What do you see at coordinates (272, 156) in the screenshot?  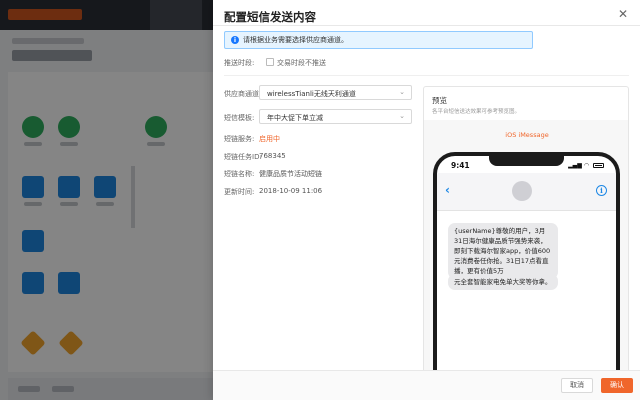 I see `task-id-value: 768345` at bounding box center [272, 156].